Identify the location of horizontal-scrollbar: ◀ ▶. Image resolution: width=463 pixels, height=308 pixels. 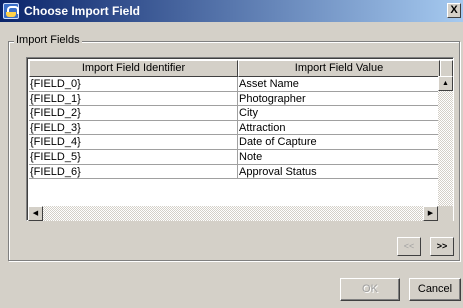
(233, 213).